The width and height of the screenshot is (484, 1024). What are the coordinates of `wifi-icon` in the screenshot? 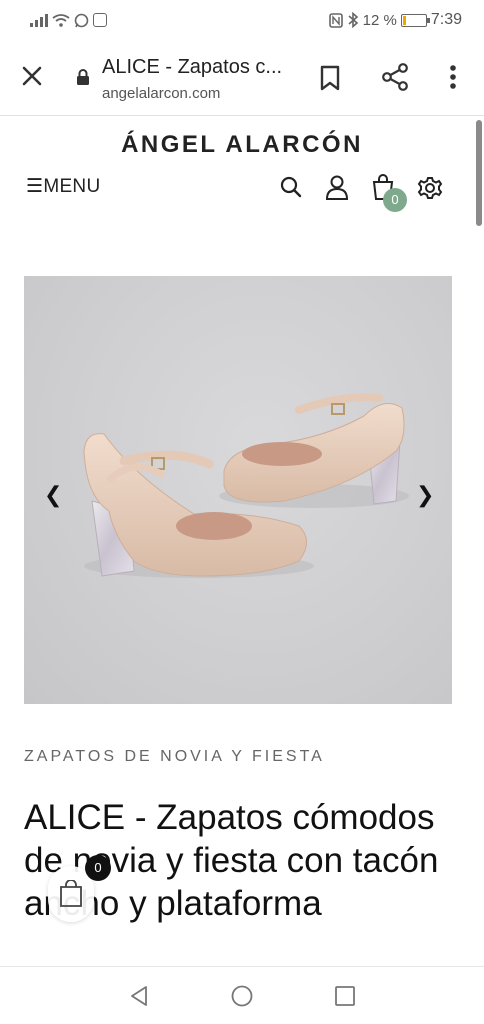 It's located at (61, 20).